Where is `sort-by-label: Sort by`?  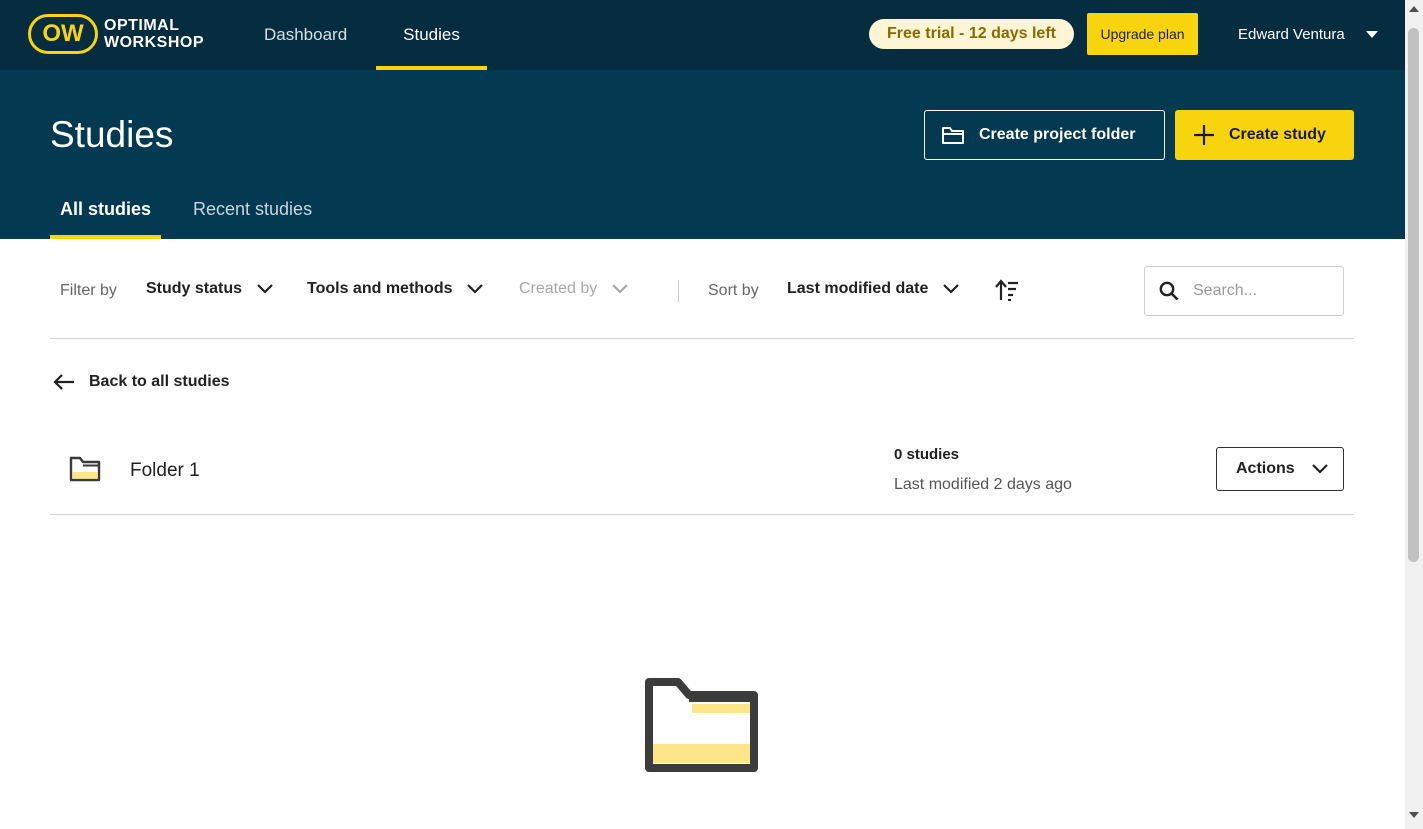
sort-by-label: Sort by is located at coordinates (733, 290).